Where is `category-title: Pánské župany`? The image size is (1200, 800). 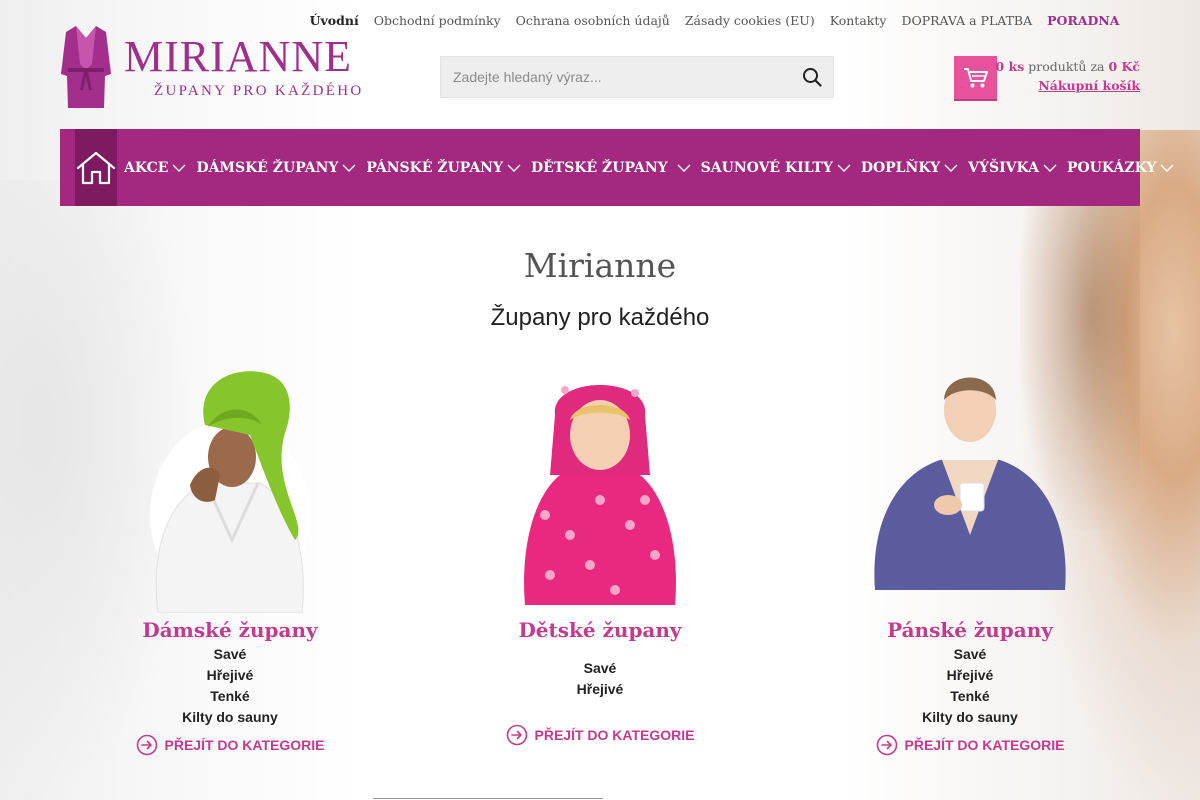
category-title: Pánské župany is located at coordinates (970, 630).